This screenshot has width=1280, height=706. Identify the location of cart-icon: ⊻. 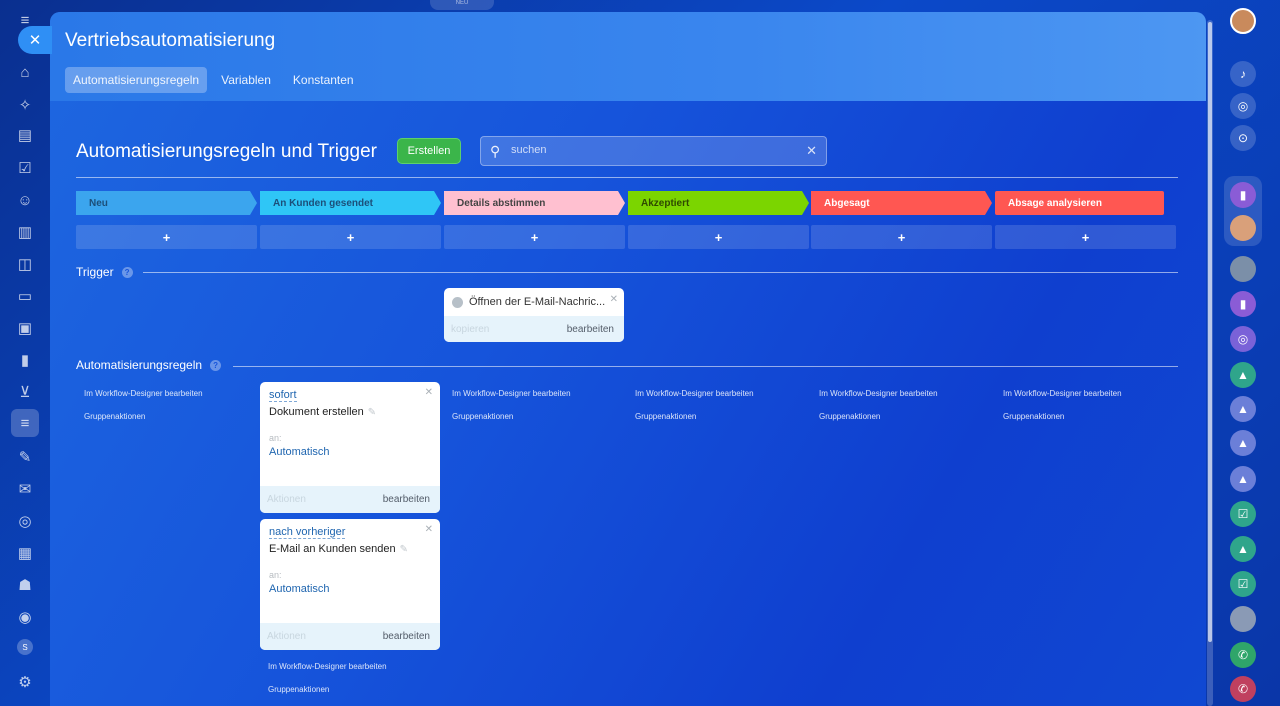
(25, 392).